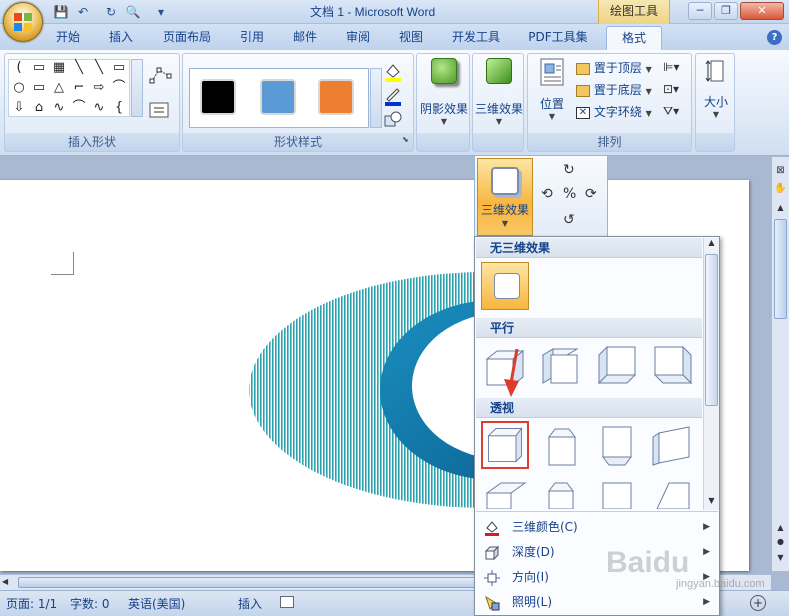 The image size is (789, 616). What do you see at coordinates (394, 120) in the screenshot?
I see `change-shape-icon` at bounding box center [394, 120].